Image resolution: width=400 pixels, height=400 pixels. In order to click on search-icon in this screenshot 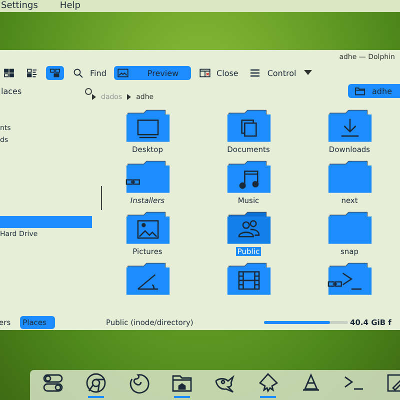, I will do `click(78, 73)`.